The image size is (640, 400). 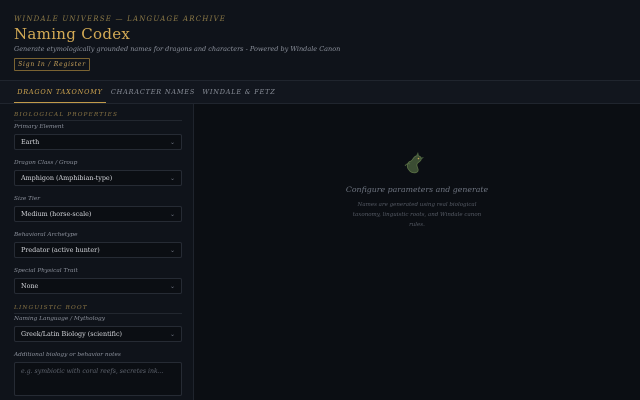 I want to click on special-trait-select: None ⌄, so click(x=98, y=286).